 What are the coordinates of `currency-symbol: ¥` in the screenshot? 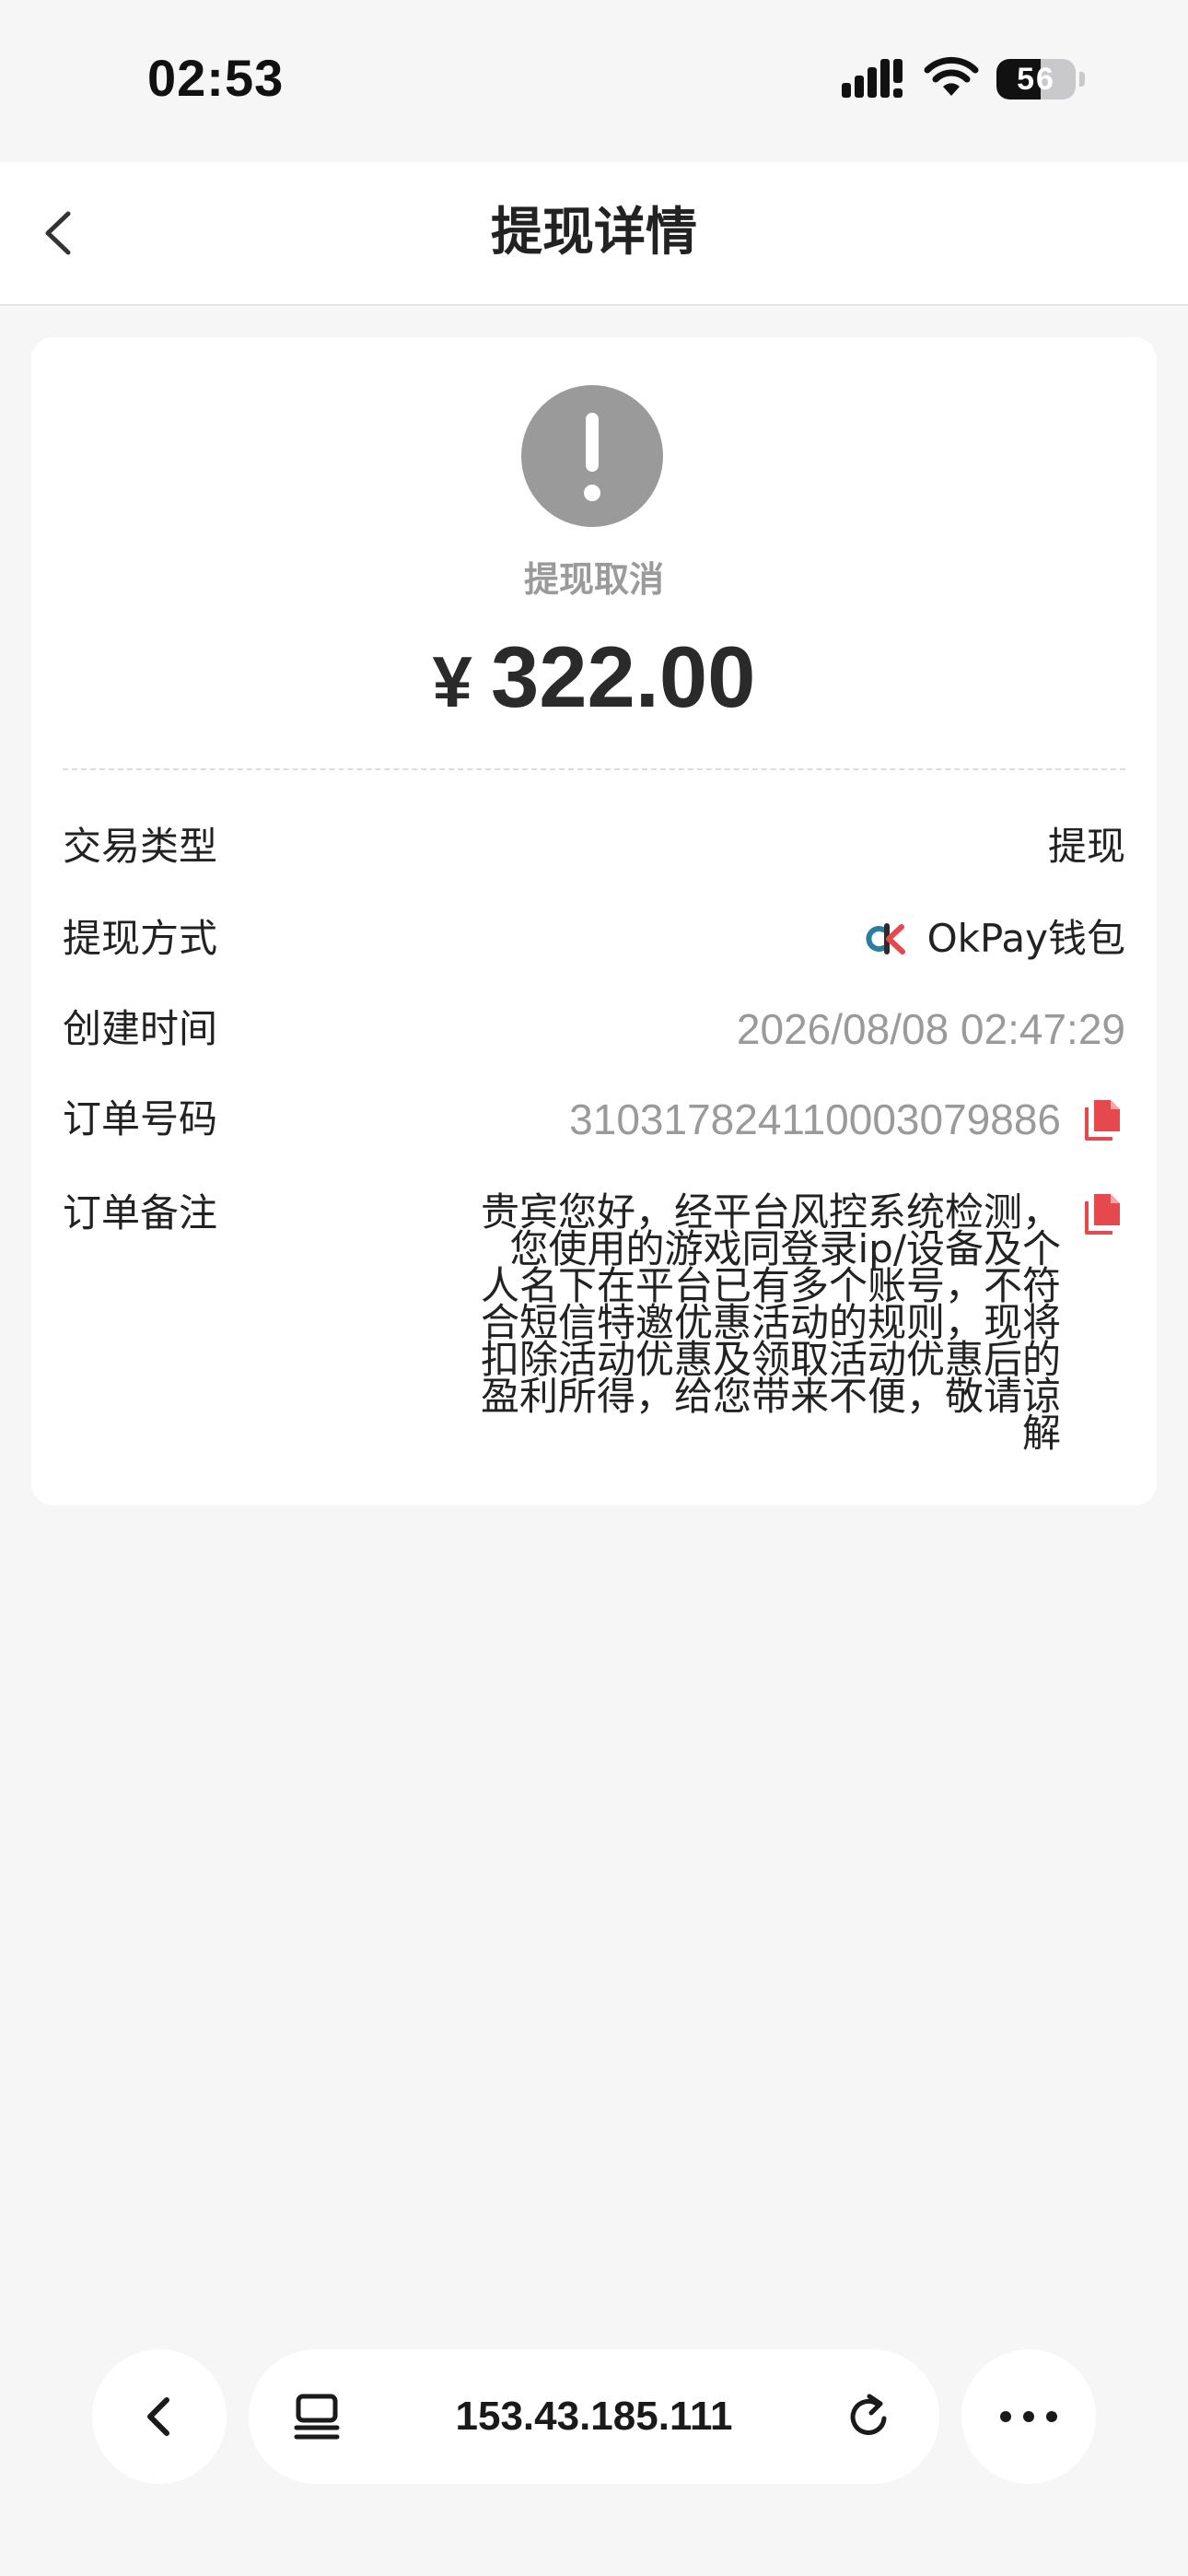 It's located at (452, 681).